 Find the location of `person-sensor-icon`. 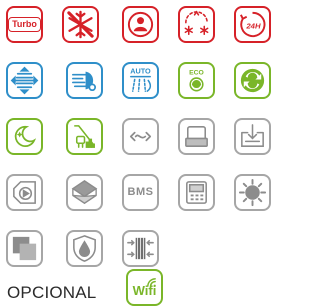

person-sensor-icon is located at coordinates (140, 24).